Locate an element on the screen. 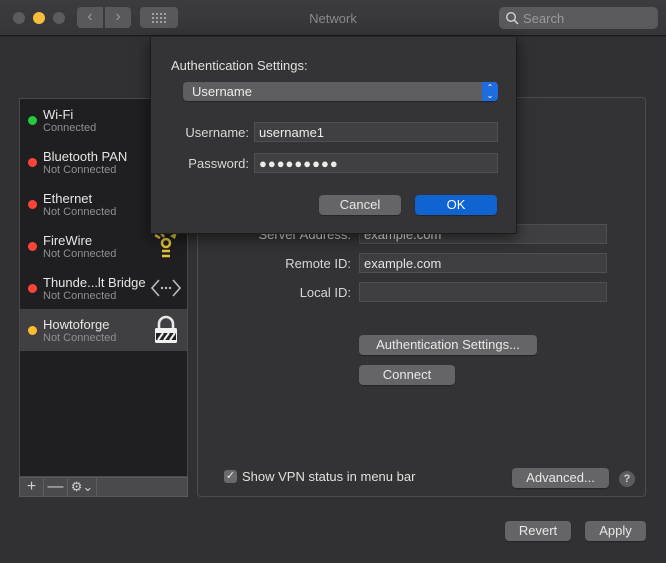 The image size is (666, 563). search-field is located at coordinates (578, 18).